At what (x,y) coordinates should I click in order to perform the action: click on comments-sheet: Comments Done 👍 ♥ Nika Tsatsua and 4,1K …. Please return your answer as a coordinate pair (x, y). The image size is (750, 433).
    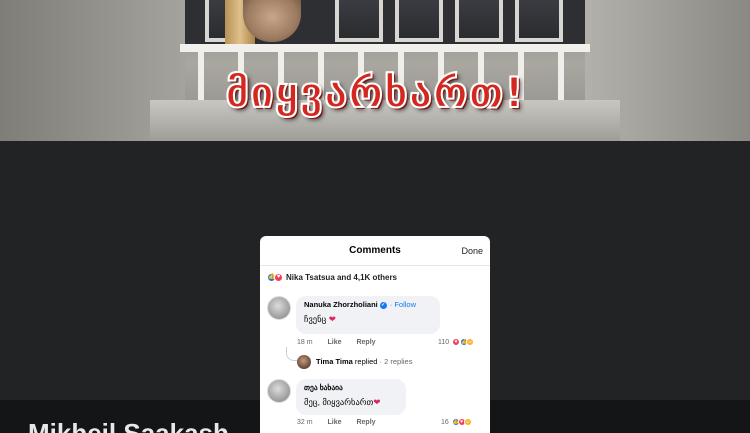
    Looking at the image, I should click on (375, 334).